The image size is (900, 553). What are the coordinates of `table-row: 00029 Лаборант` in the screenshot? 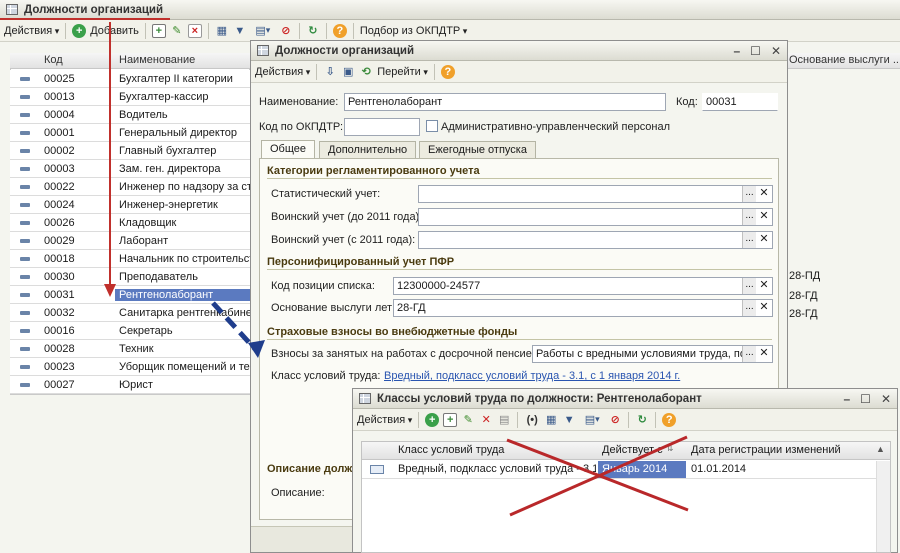 It's located at (130, 241).